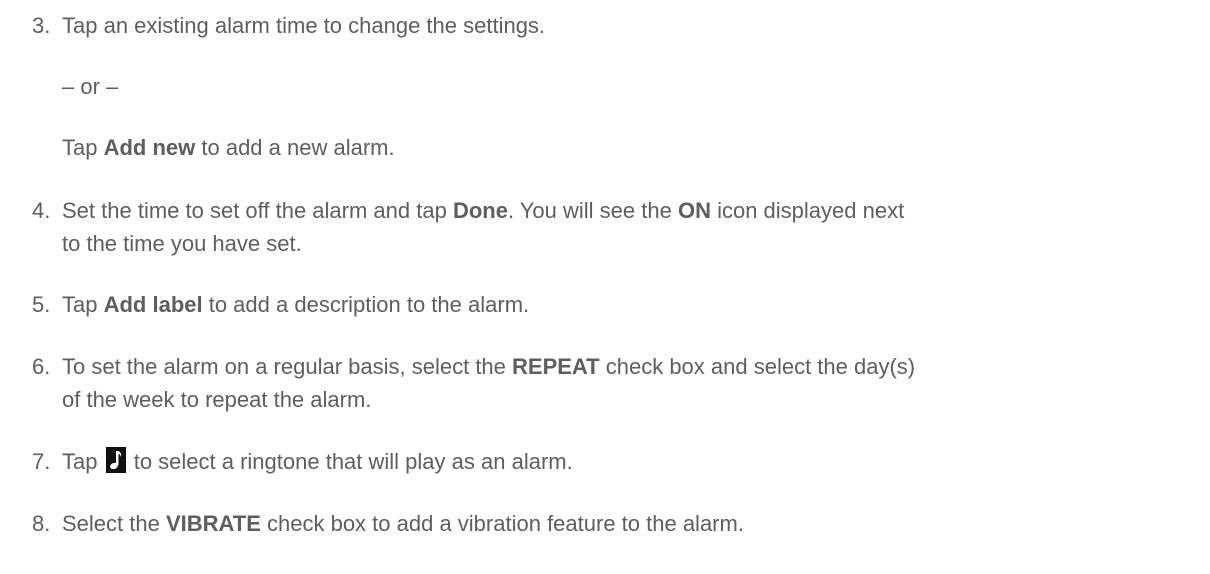  What do you see at coordinates (41, 523) in the screenshot?
I see `step-number: 8.` at bounding box center [41, 523].